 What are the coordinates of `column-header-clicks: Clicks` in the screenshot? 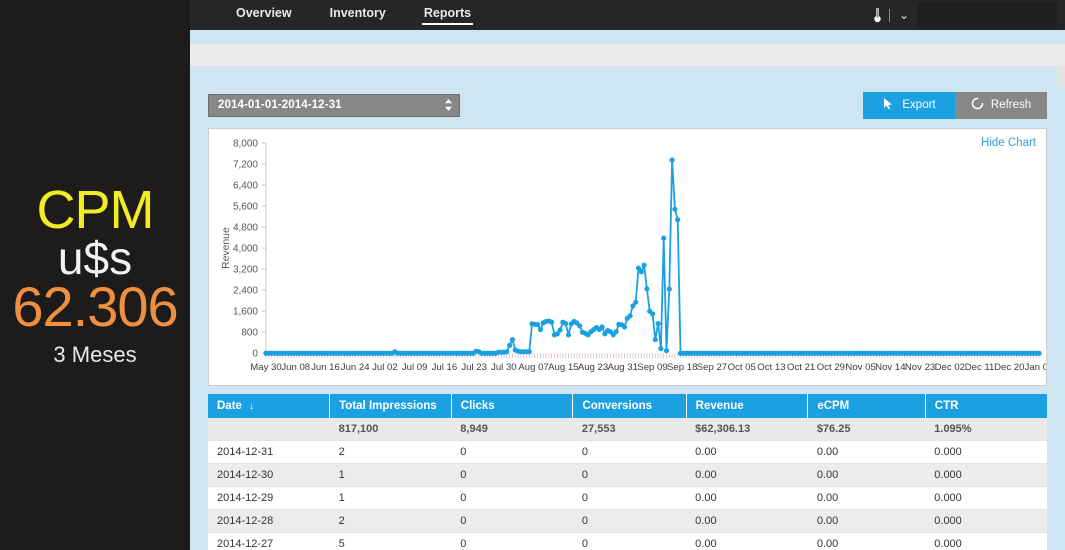 It's located at (512, 406).